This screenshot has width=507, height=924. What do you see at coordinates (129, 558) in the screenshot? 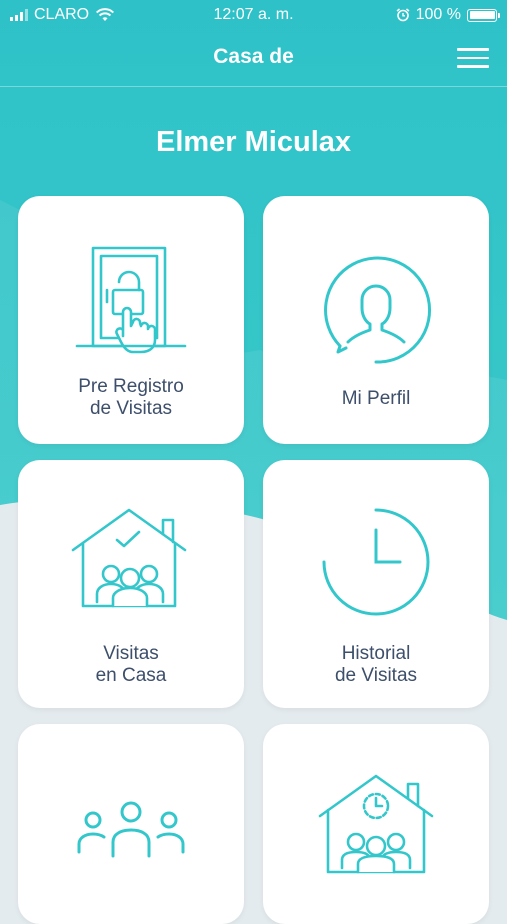
I see `house-visitors-icon` at bounding box center [129, 558].